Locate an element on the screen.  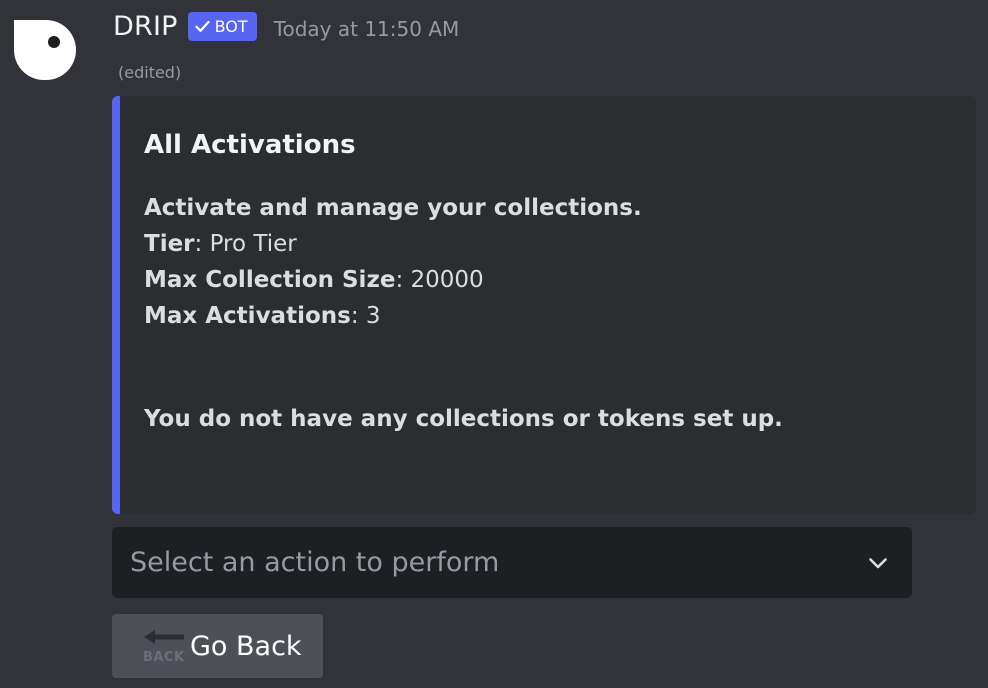
bot-tag-label: BOT is located at coordinates (231, 26).